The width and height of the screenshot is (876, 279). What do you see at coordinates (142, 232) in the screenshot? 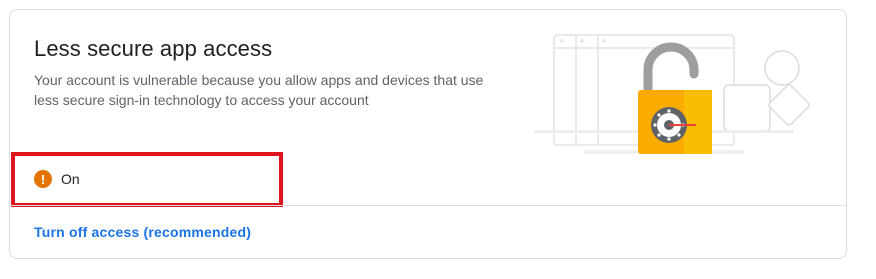
I see `turn-off-access-link: Turn off access (recommended)` at bounding box center [142, 232].